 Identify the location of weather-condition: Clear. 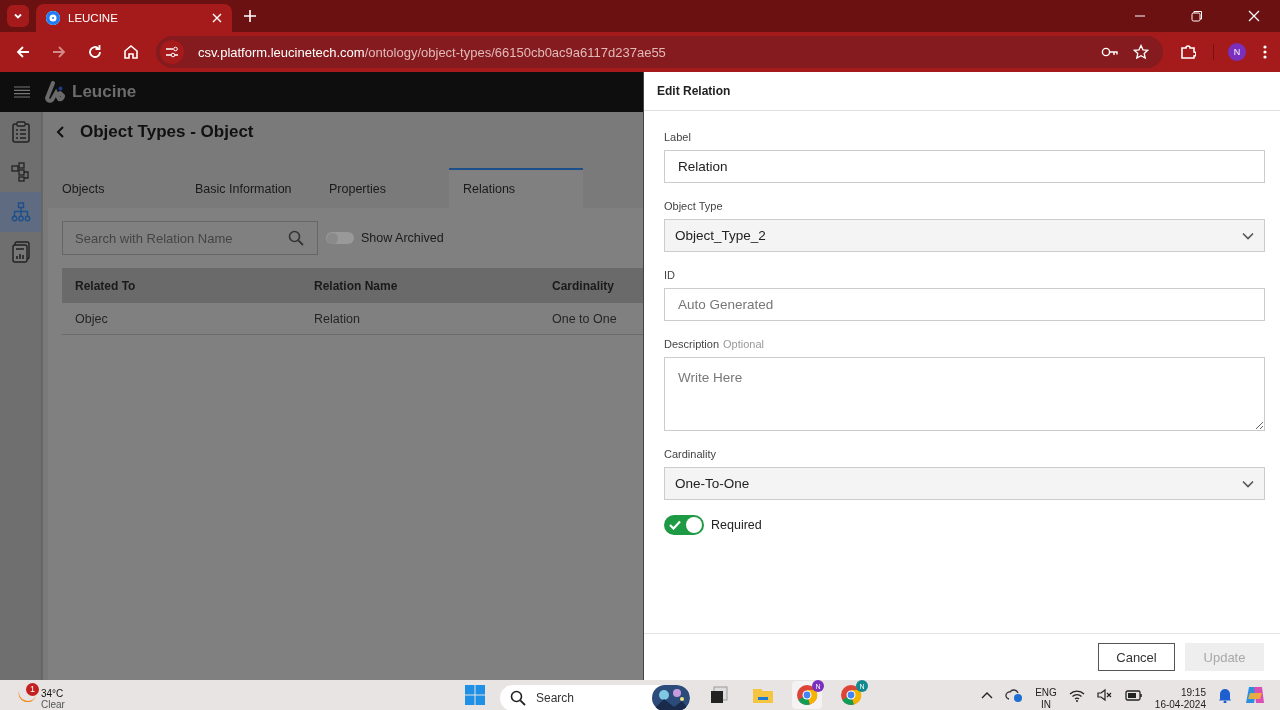
(53, 704).